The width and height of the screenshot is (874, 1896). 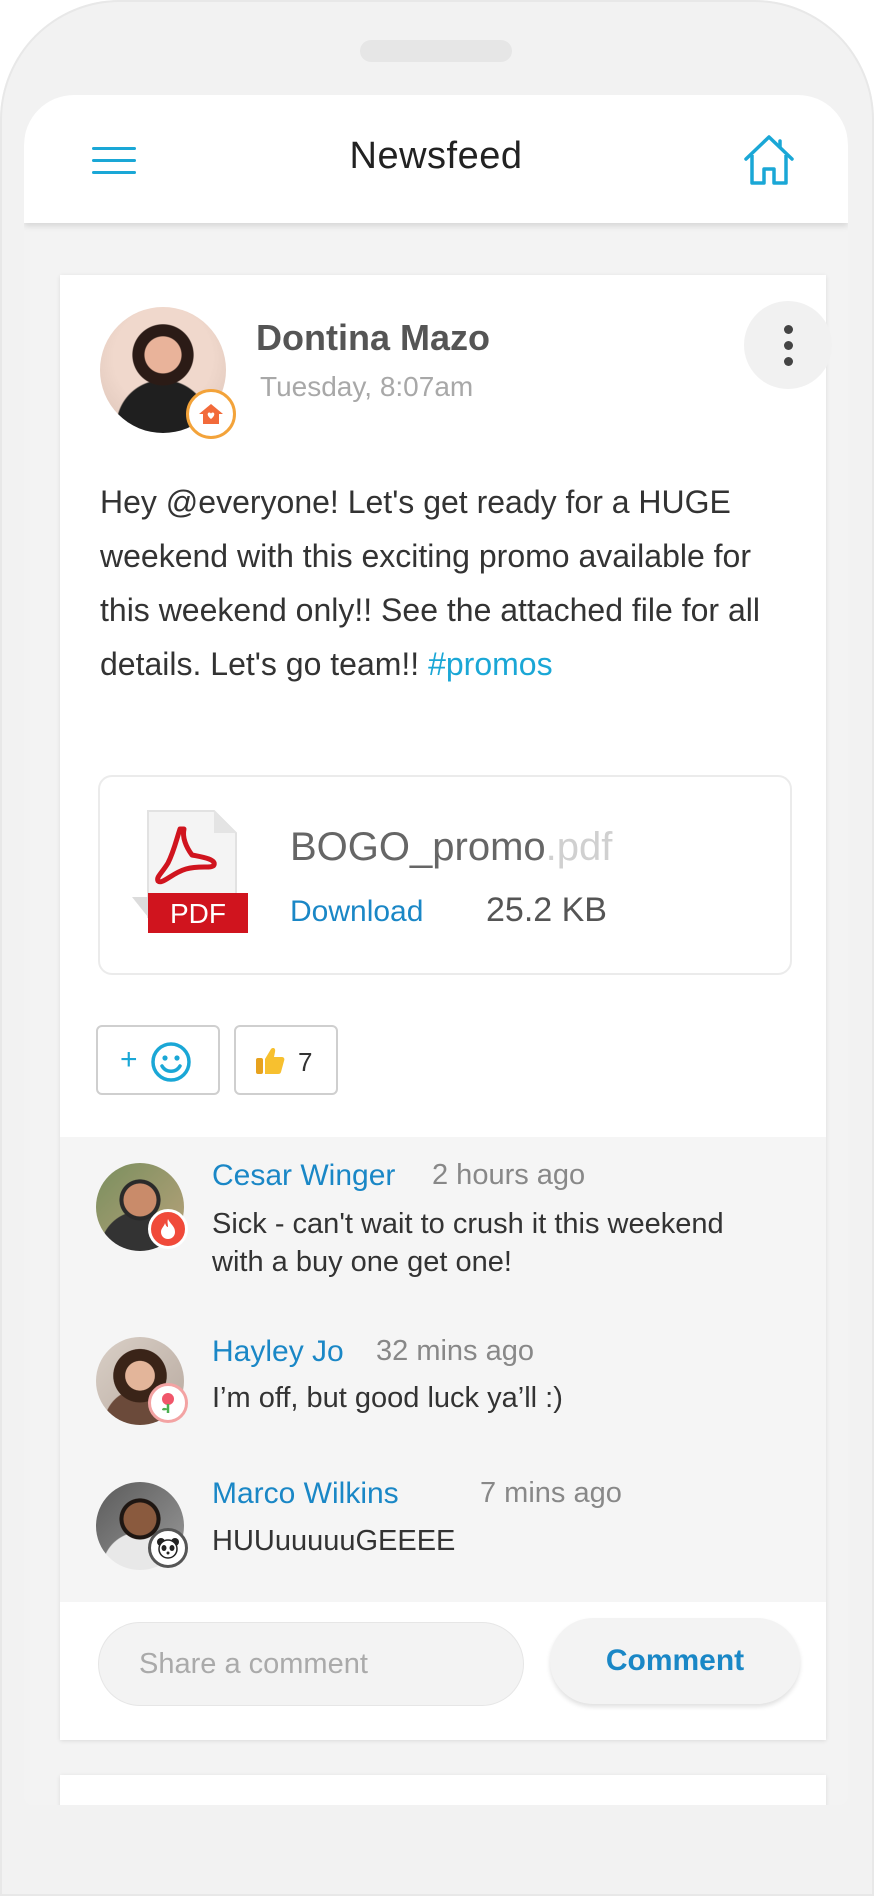 I want to click on more-options-button, so click(x=788, y=345).